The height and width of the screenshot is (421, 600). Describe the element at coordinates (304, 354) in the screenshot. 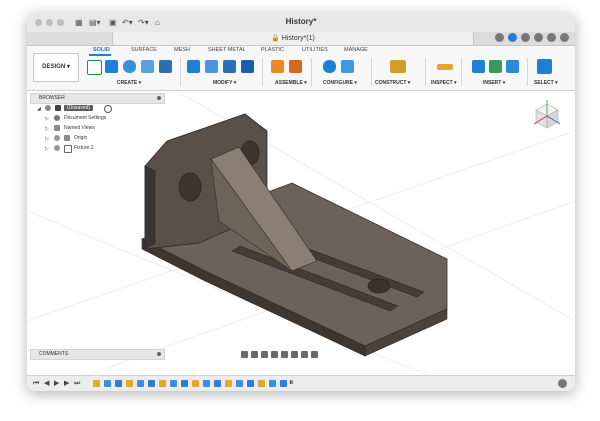

I see `grid-settings-icon` at that location.